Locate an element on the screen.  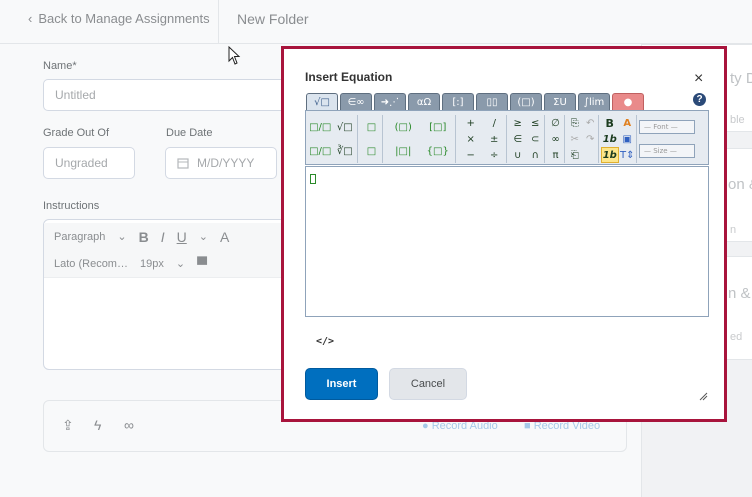
color-button: A is located at coordinates (628, 123).